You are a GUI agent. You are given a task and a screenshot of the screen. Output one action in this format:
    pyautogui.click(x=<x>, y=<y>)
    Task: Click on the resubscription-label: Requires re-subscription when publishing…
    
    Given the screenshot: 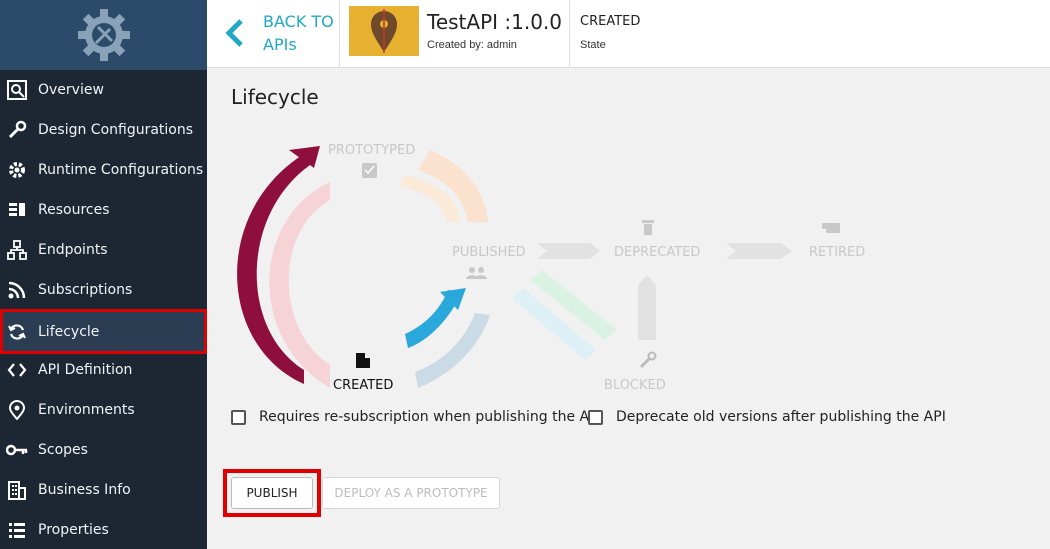 What is the action you would take?
    pyautogui.click(x=430, y=417)
    